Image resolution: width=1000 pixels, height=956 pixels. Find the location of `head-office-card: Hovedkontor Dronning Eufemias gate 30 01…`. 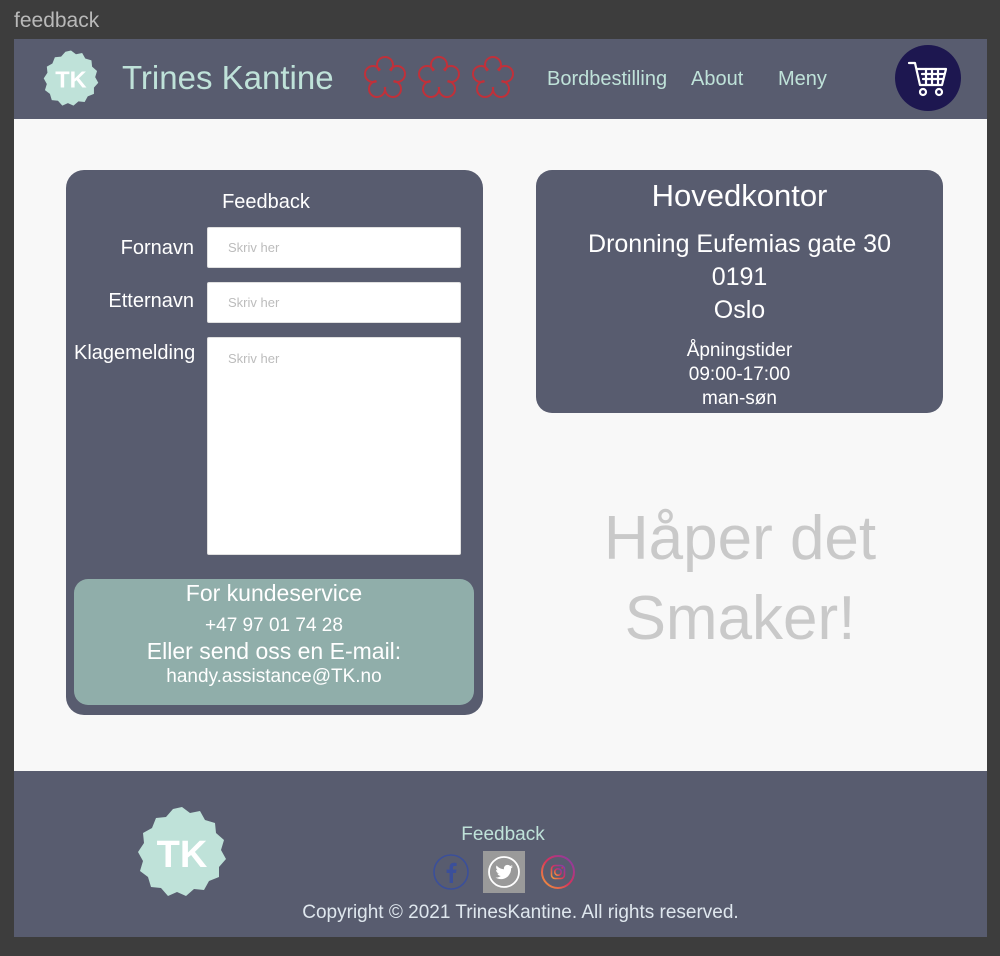

head-office-card: Hovedkontor Dronning Eufemias gate 30 01… is located at coordinates (739, 291).